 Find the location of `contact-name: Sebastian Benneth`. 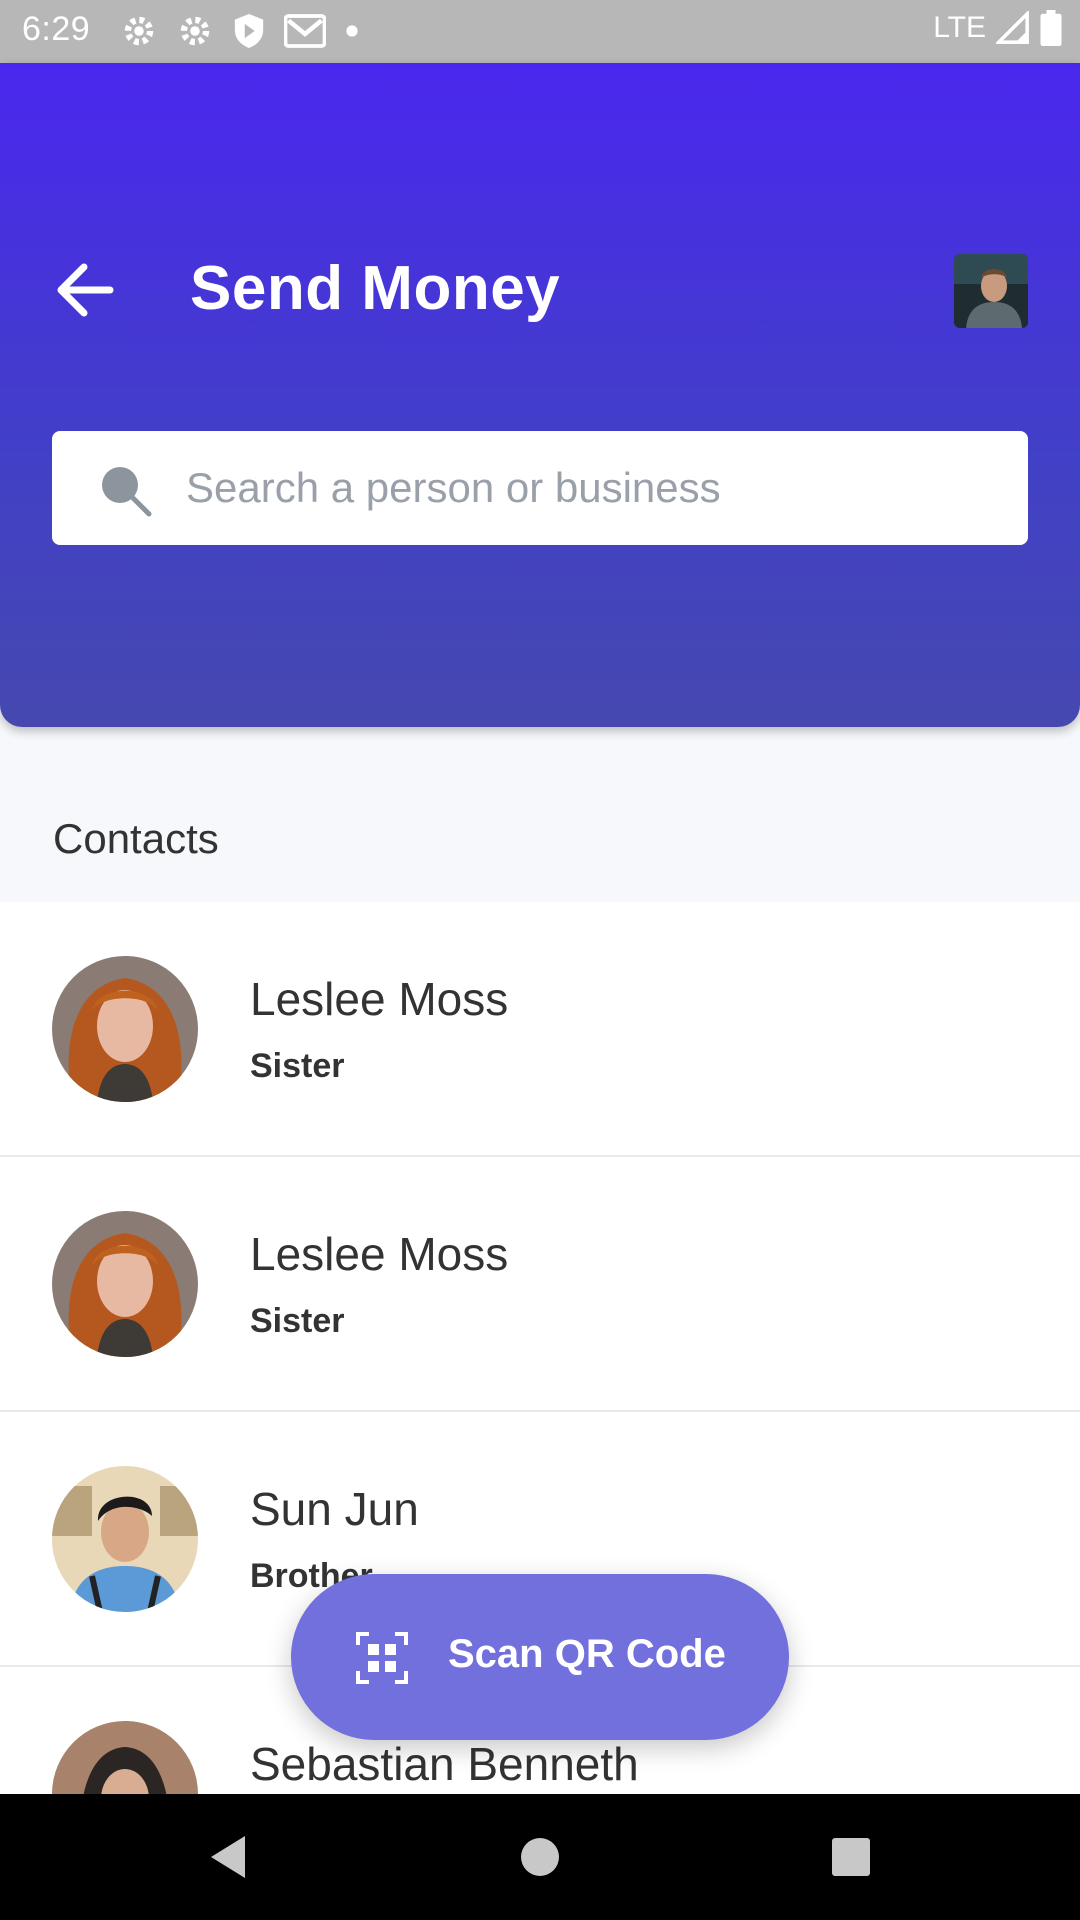

contact-name: Sebastian Benneth is located at coordinates (444, 1764).